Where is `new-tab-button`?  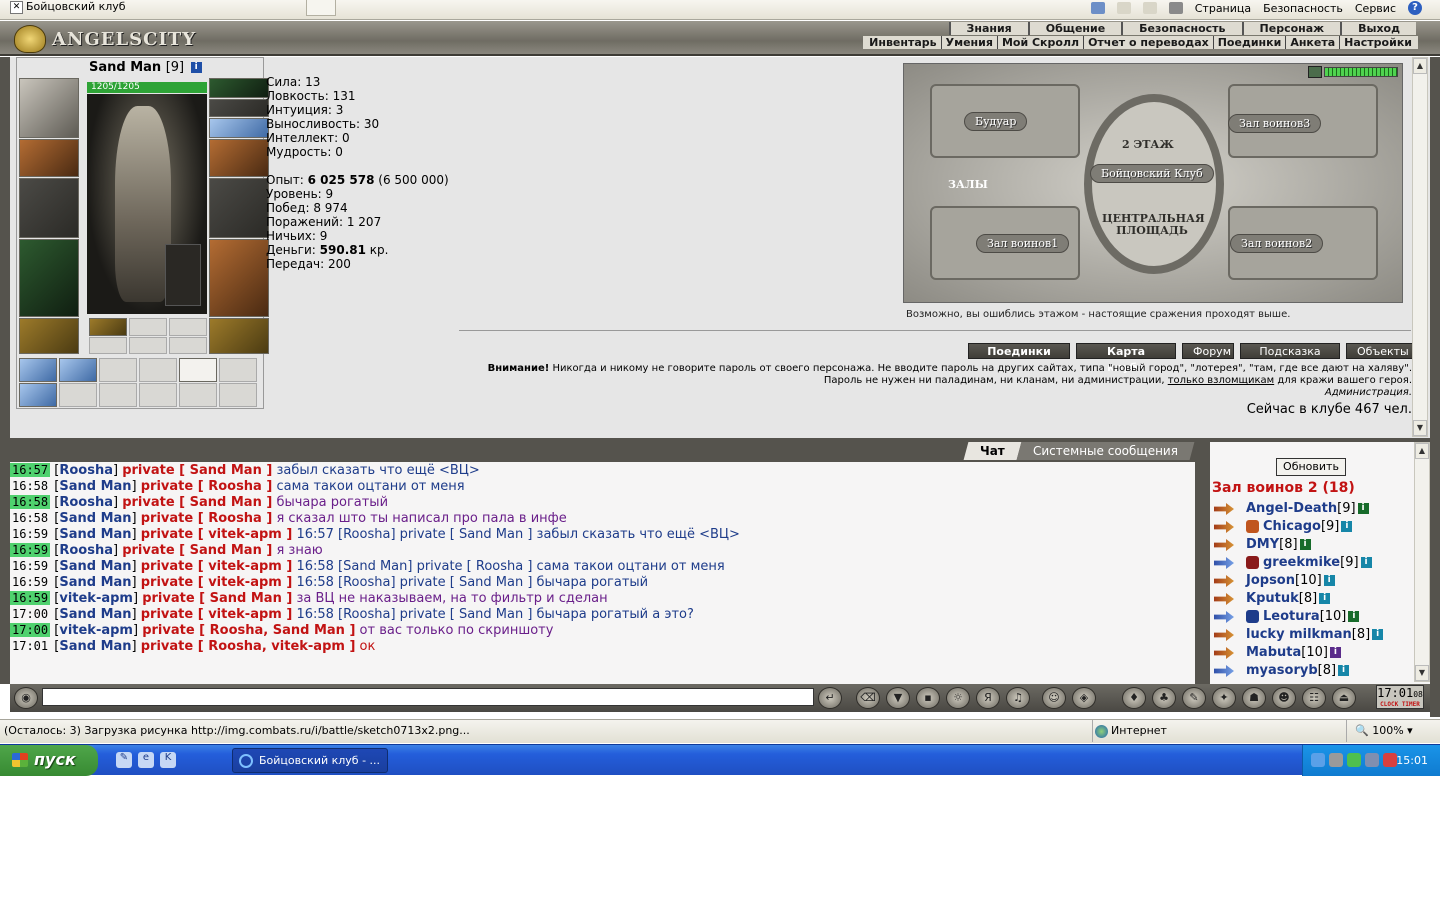
new-tab-button is located at coordinates (321, 8).